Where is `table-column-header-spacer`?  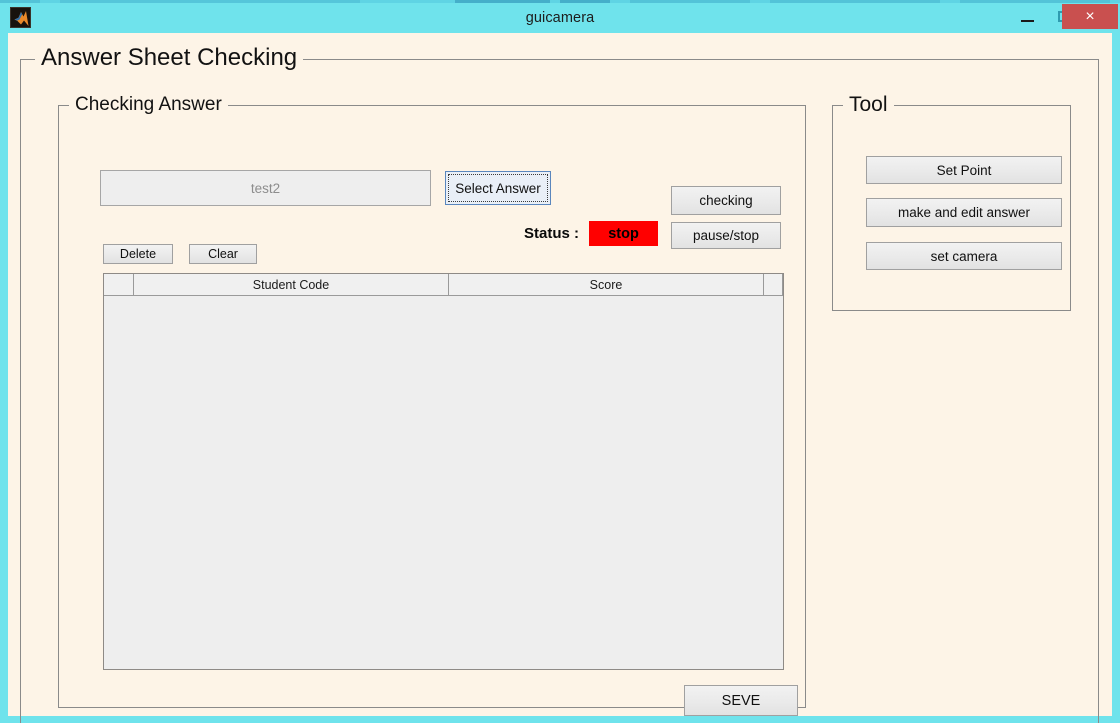 table-column-header-spacer is located at coordinates (773, 285).